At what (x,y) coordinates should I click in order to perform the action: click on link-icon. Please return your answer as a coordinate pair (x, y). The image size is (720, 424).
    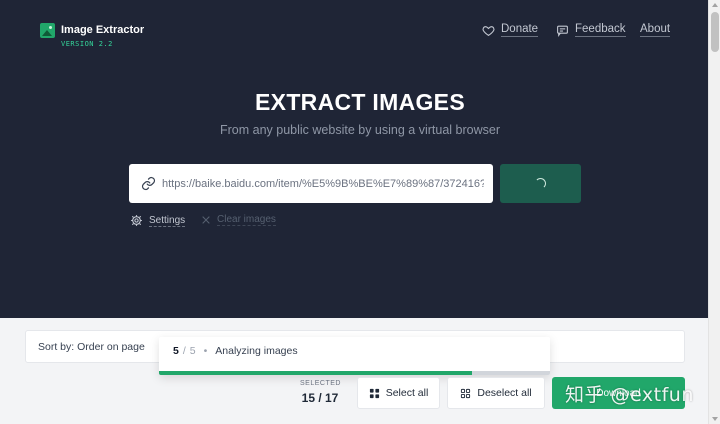
    Looking at the image, I should click on (148, 183).